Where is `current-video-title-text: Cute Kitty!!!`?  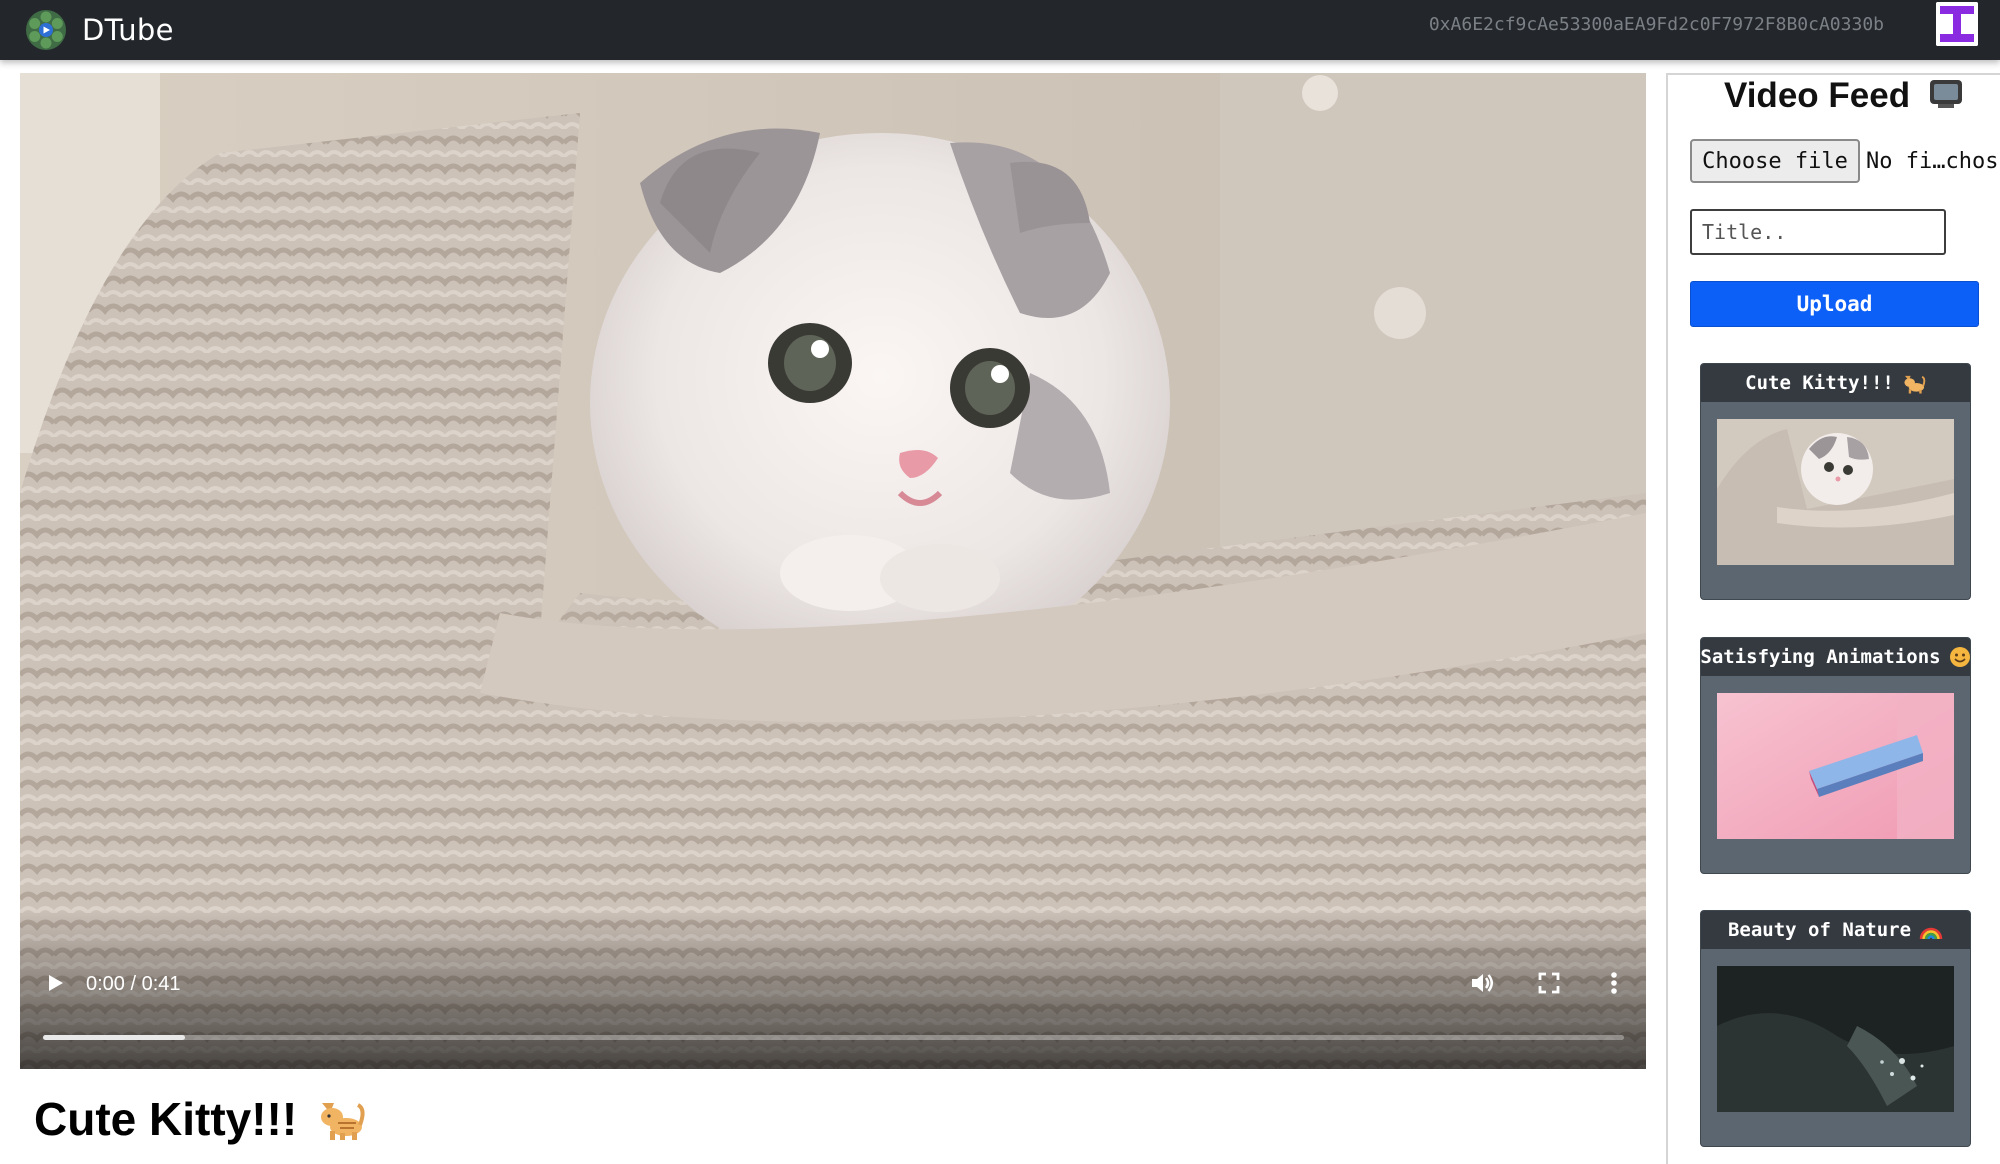 current-video-title-text: Cute Kitty!!! is located at coordinates (166, 1119).